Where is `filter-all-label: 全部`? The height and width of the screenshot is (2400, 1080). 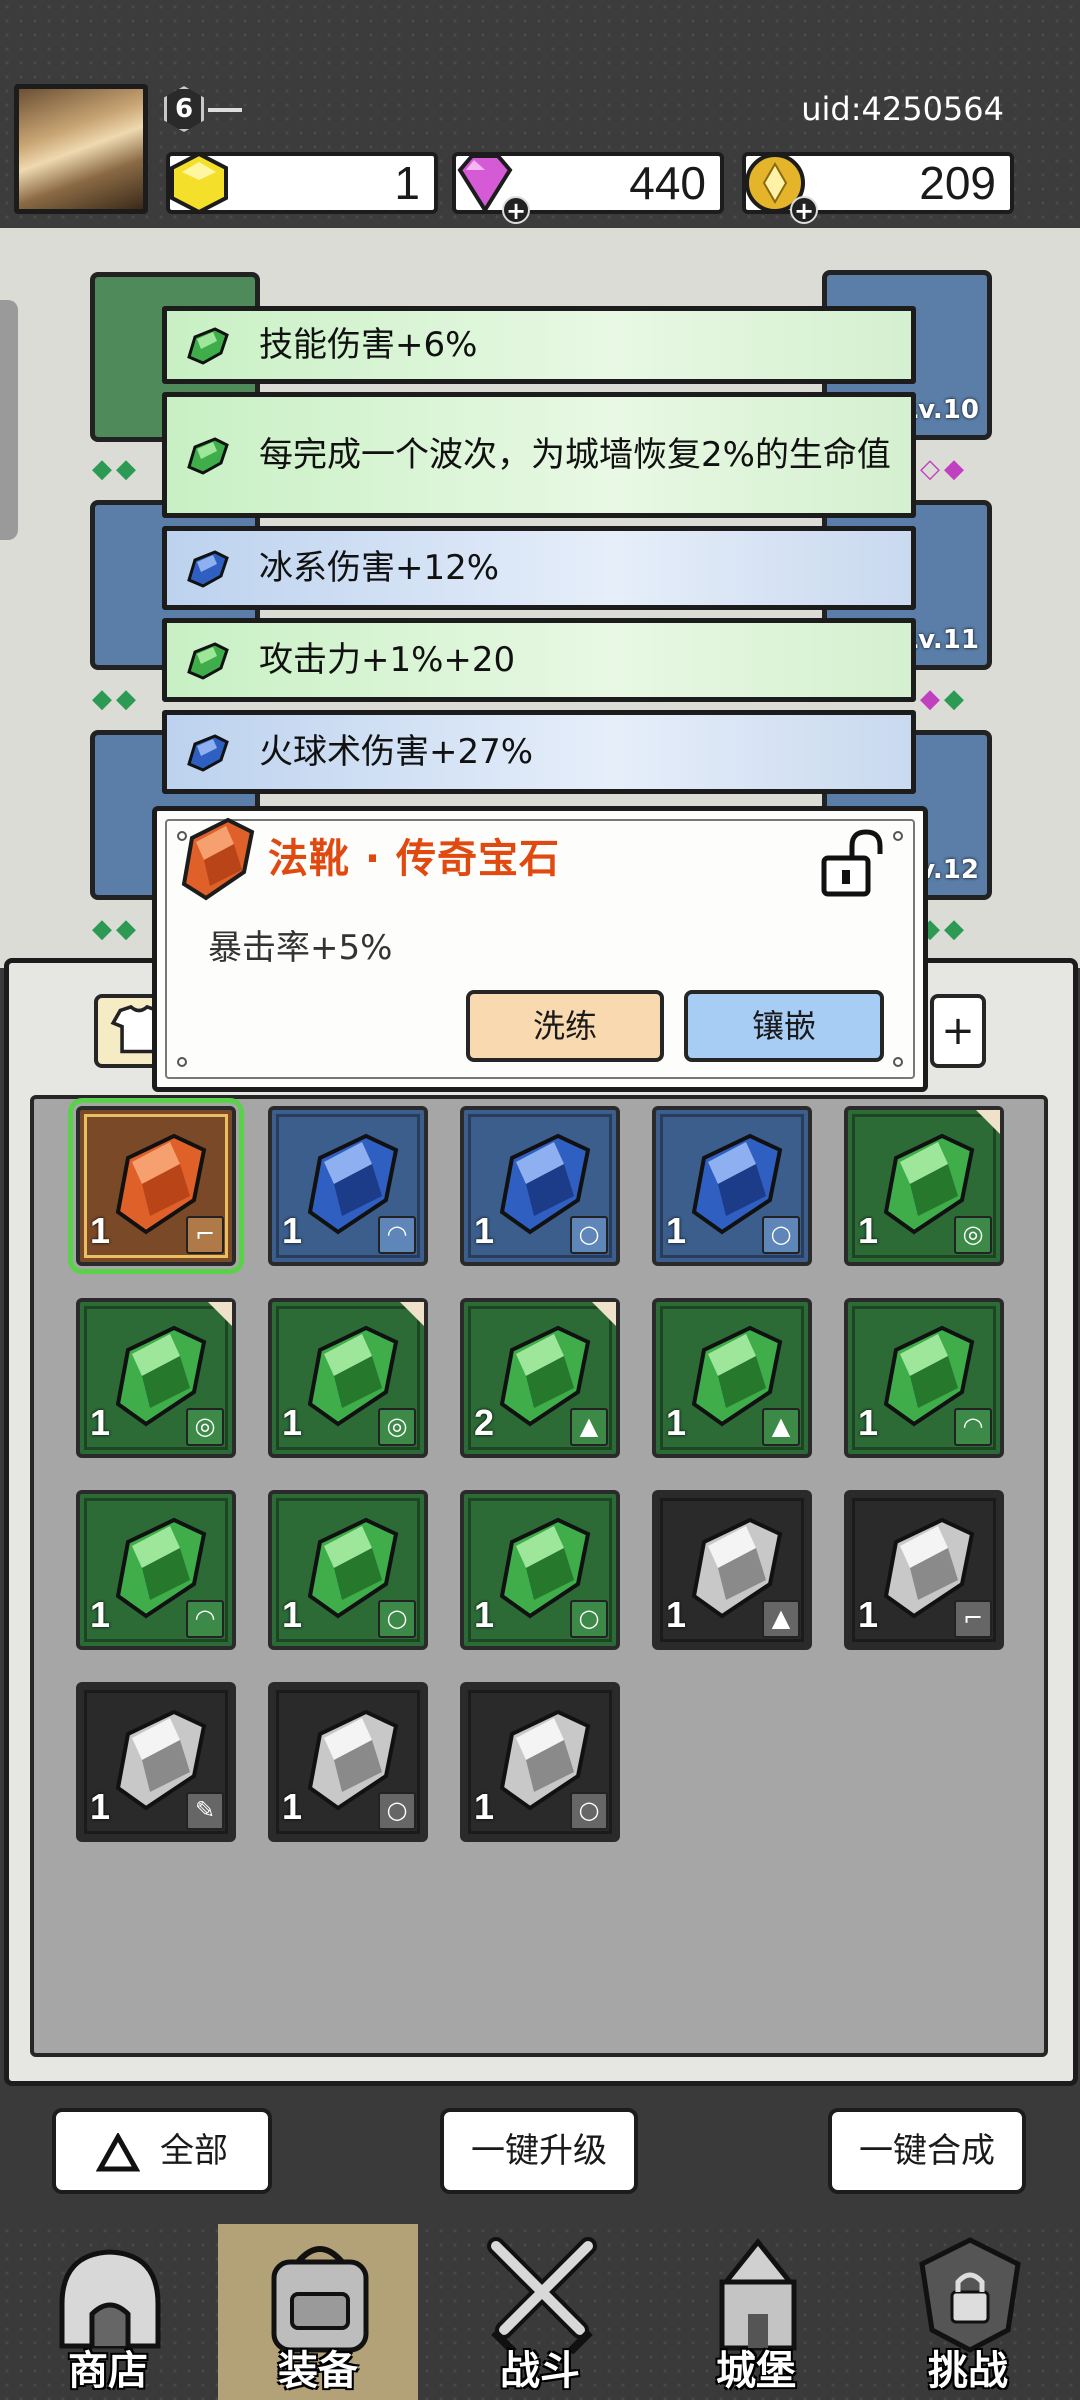
filter-all-label: 全部 is located at coordinates (194, 2151).